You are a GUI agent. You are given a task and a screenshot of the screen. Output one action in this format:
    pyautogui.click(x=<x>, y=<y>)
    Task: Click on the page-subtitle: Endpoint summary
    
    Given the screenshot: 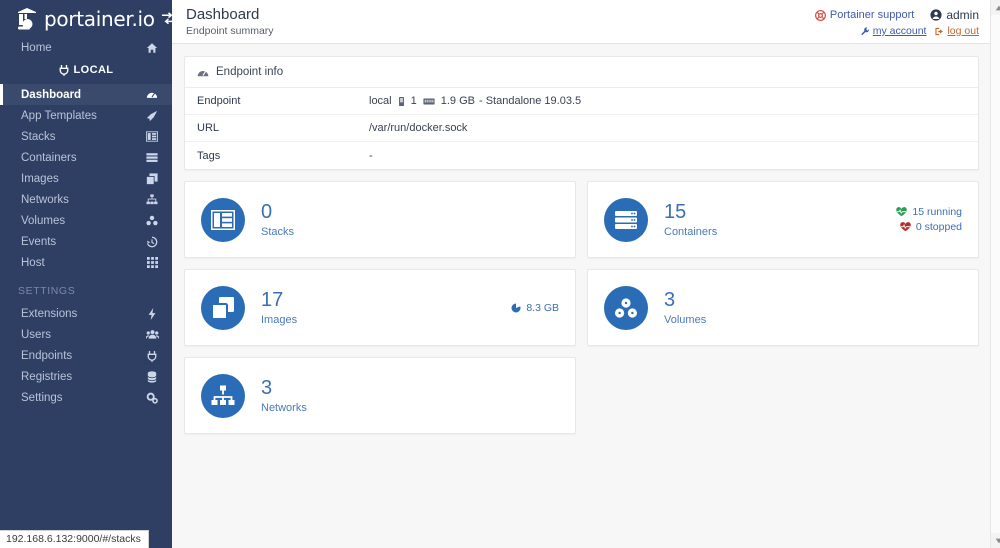 What is the action you would take?
    pyautogui.click(x=230, y=31)
    